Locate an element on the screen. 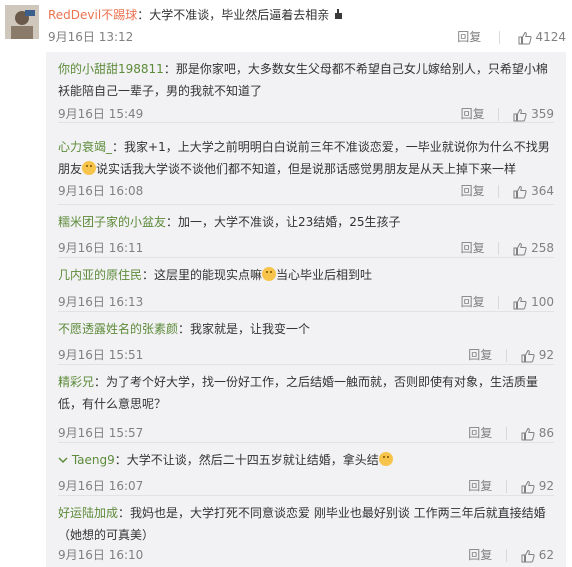  reply-time: 9月16日 15:49 is located at coordinates (101, 114).